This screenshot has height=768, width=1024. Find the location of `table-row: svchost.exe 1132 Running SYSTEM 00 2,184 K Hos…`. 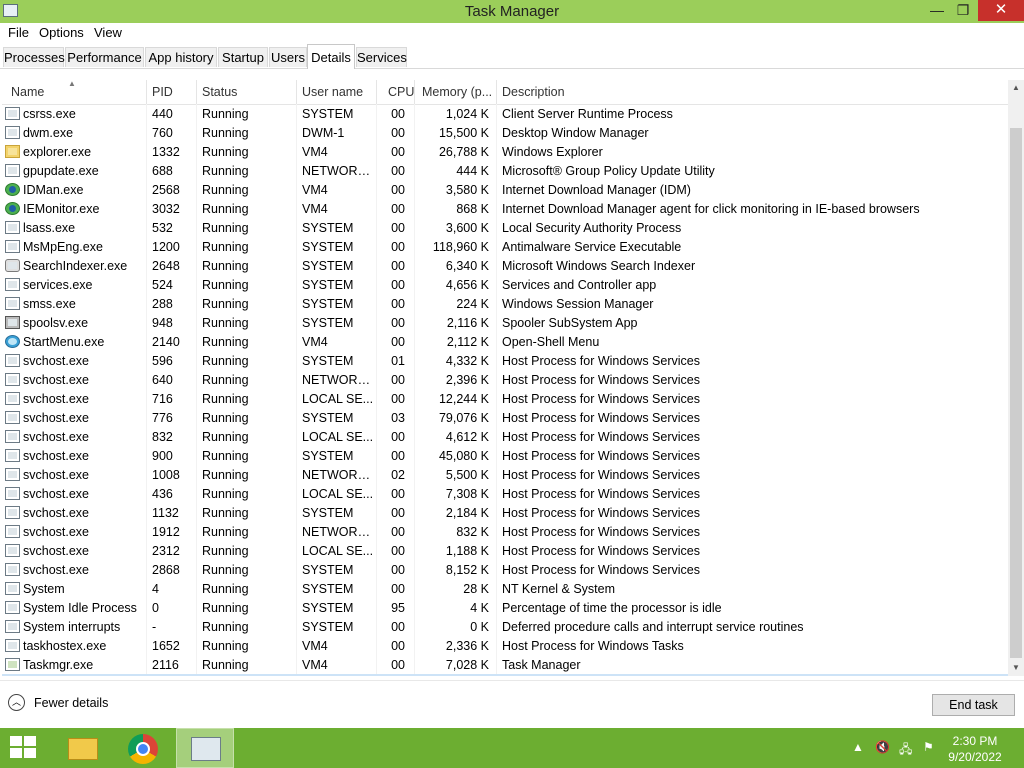

table-row: svchost.exe 1132 Running SYSTEM 00 2,184 K Hos… is located at coordinates (505, 513).